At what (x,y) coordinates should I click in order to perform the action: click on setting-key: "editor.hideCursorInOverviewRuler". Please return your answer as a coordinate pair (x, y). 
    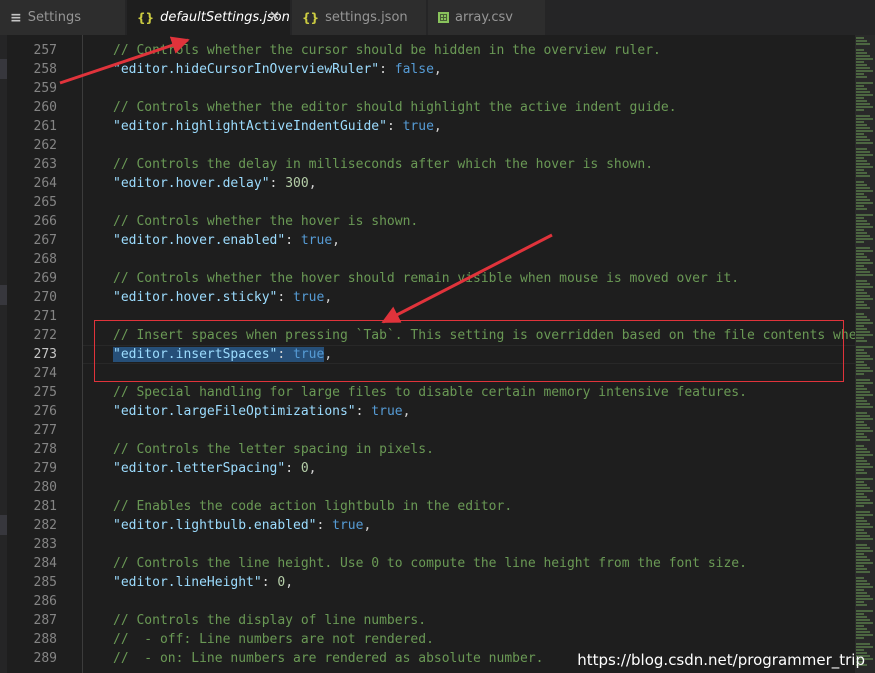
    Looking at the image, I should click on (246, 69).